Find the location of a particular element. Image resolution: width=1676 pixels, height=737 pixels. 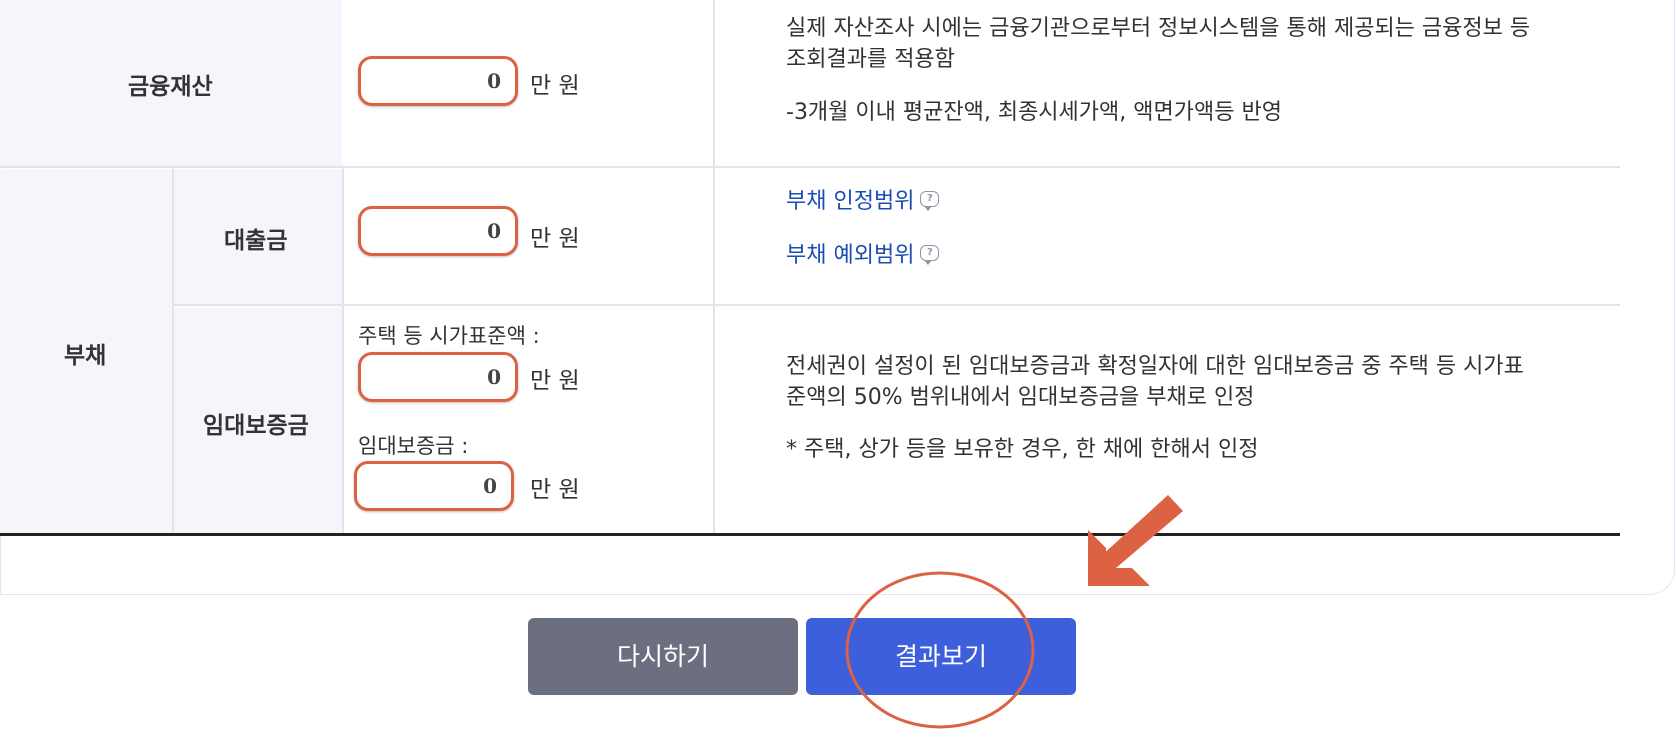

debt-recognition-range-link: 부채 인정범위 ? is located at coordinates (863, 199).